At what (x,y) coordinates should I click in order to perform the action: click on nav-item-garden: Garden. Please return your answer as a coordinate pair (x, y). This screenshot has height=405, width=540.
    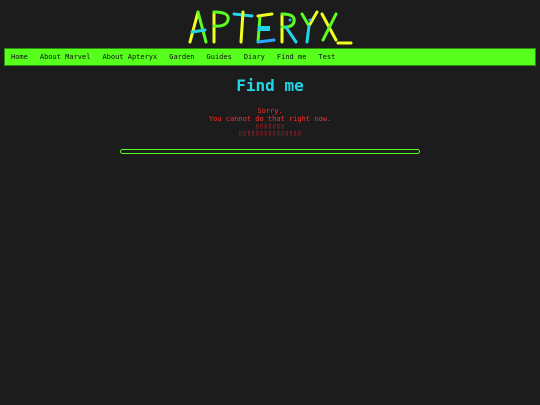
    Looking at the image, I should click on (181, 57).